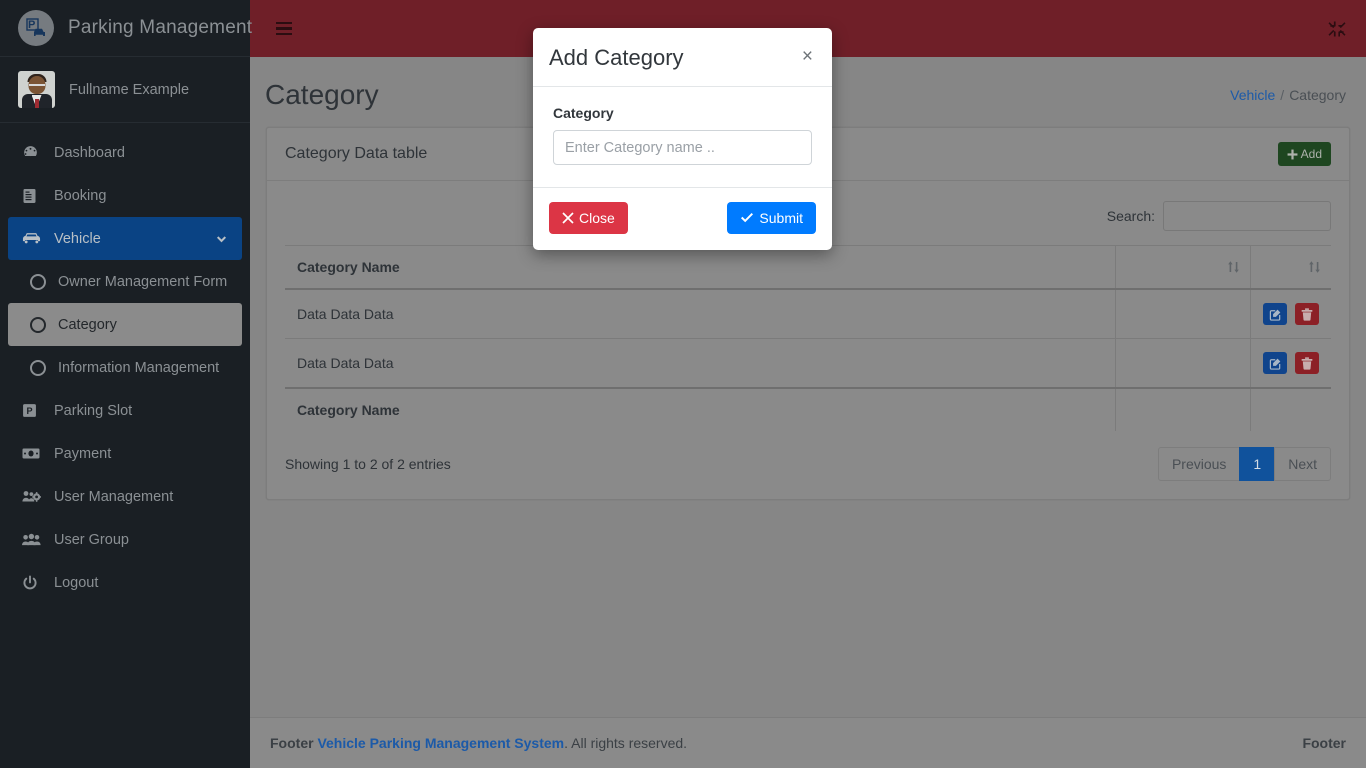  What do you see at coordinates (368, 464) in the screenshot?
I see `entries-info: Showing 1 to 2 of 2 entries` at bounding box center [368, 464].